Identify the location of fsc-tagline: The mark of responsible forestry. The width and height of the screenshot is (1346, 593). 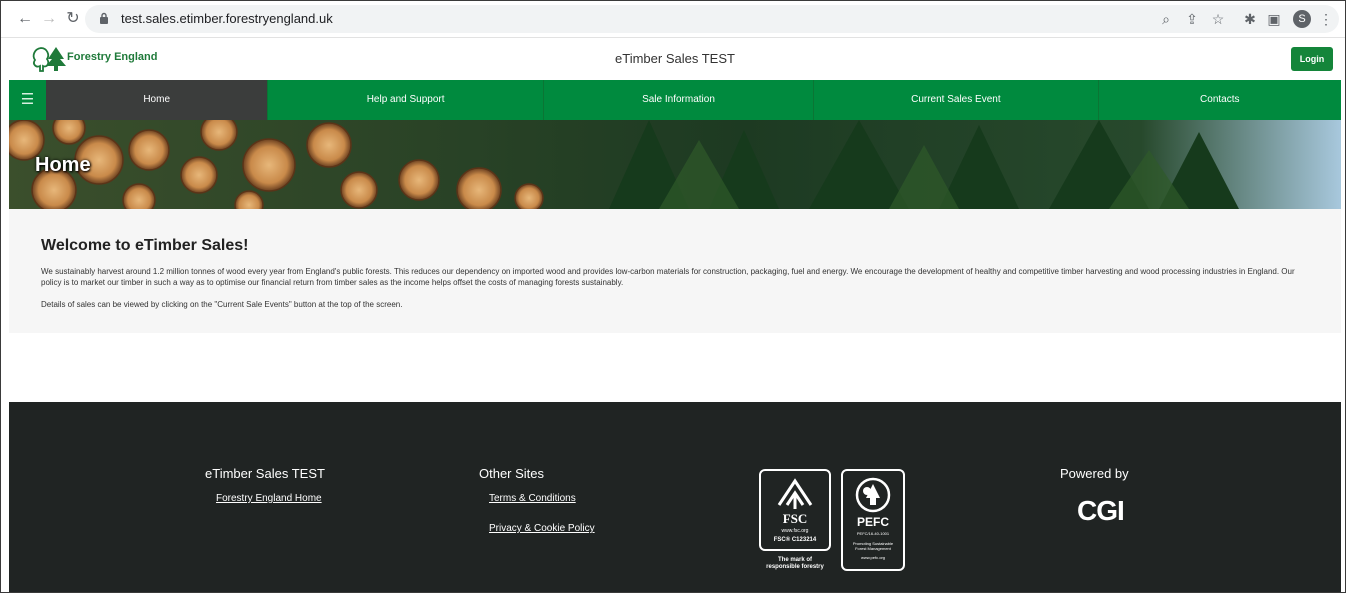
(795, 564).